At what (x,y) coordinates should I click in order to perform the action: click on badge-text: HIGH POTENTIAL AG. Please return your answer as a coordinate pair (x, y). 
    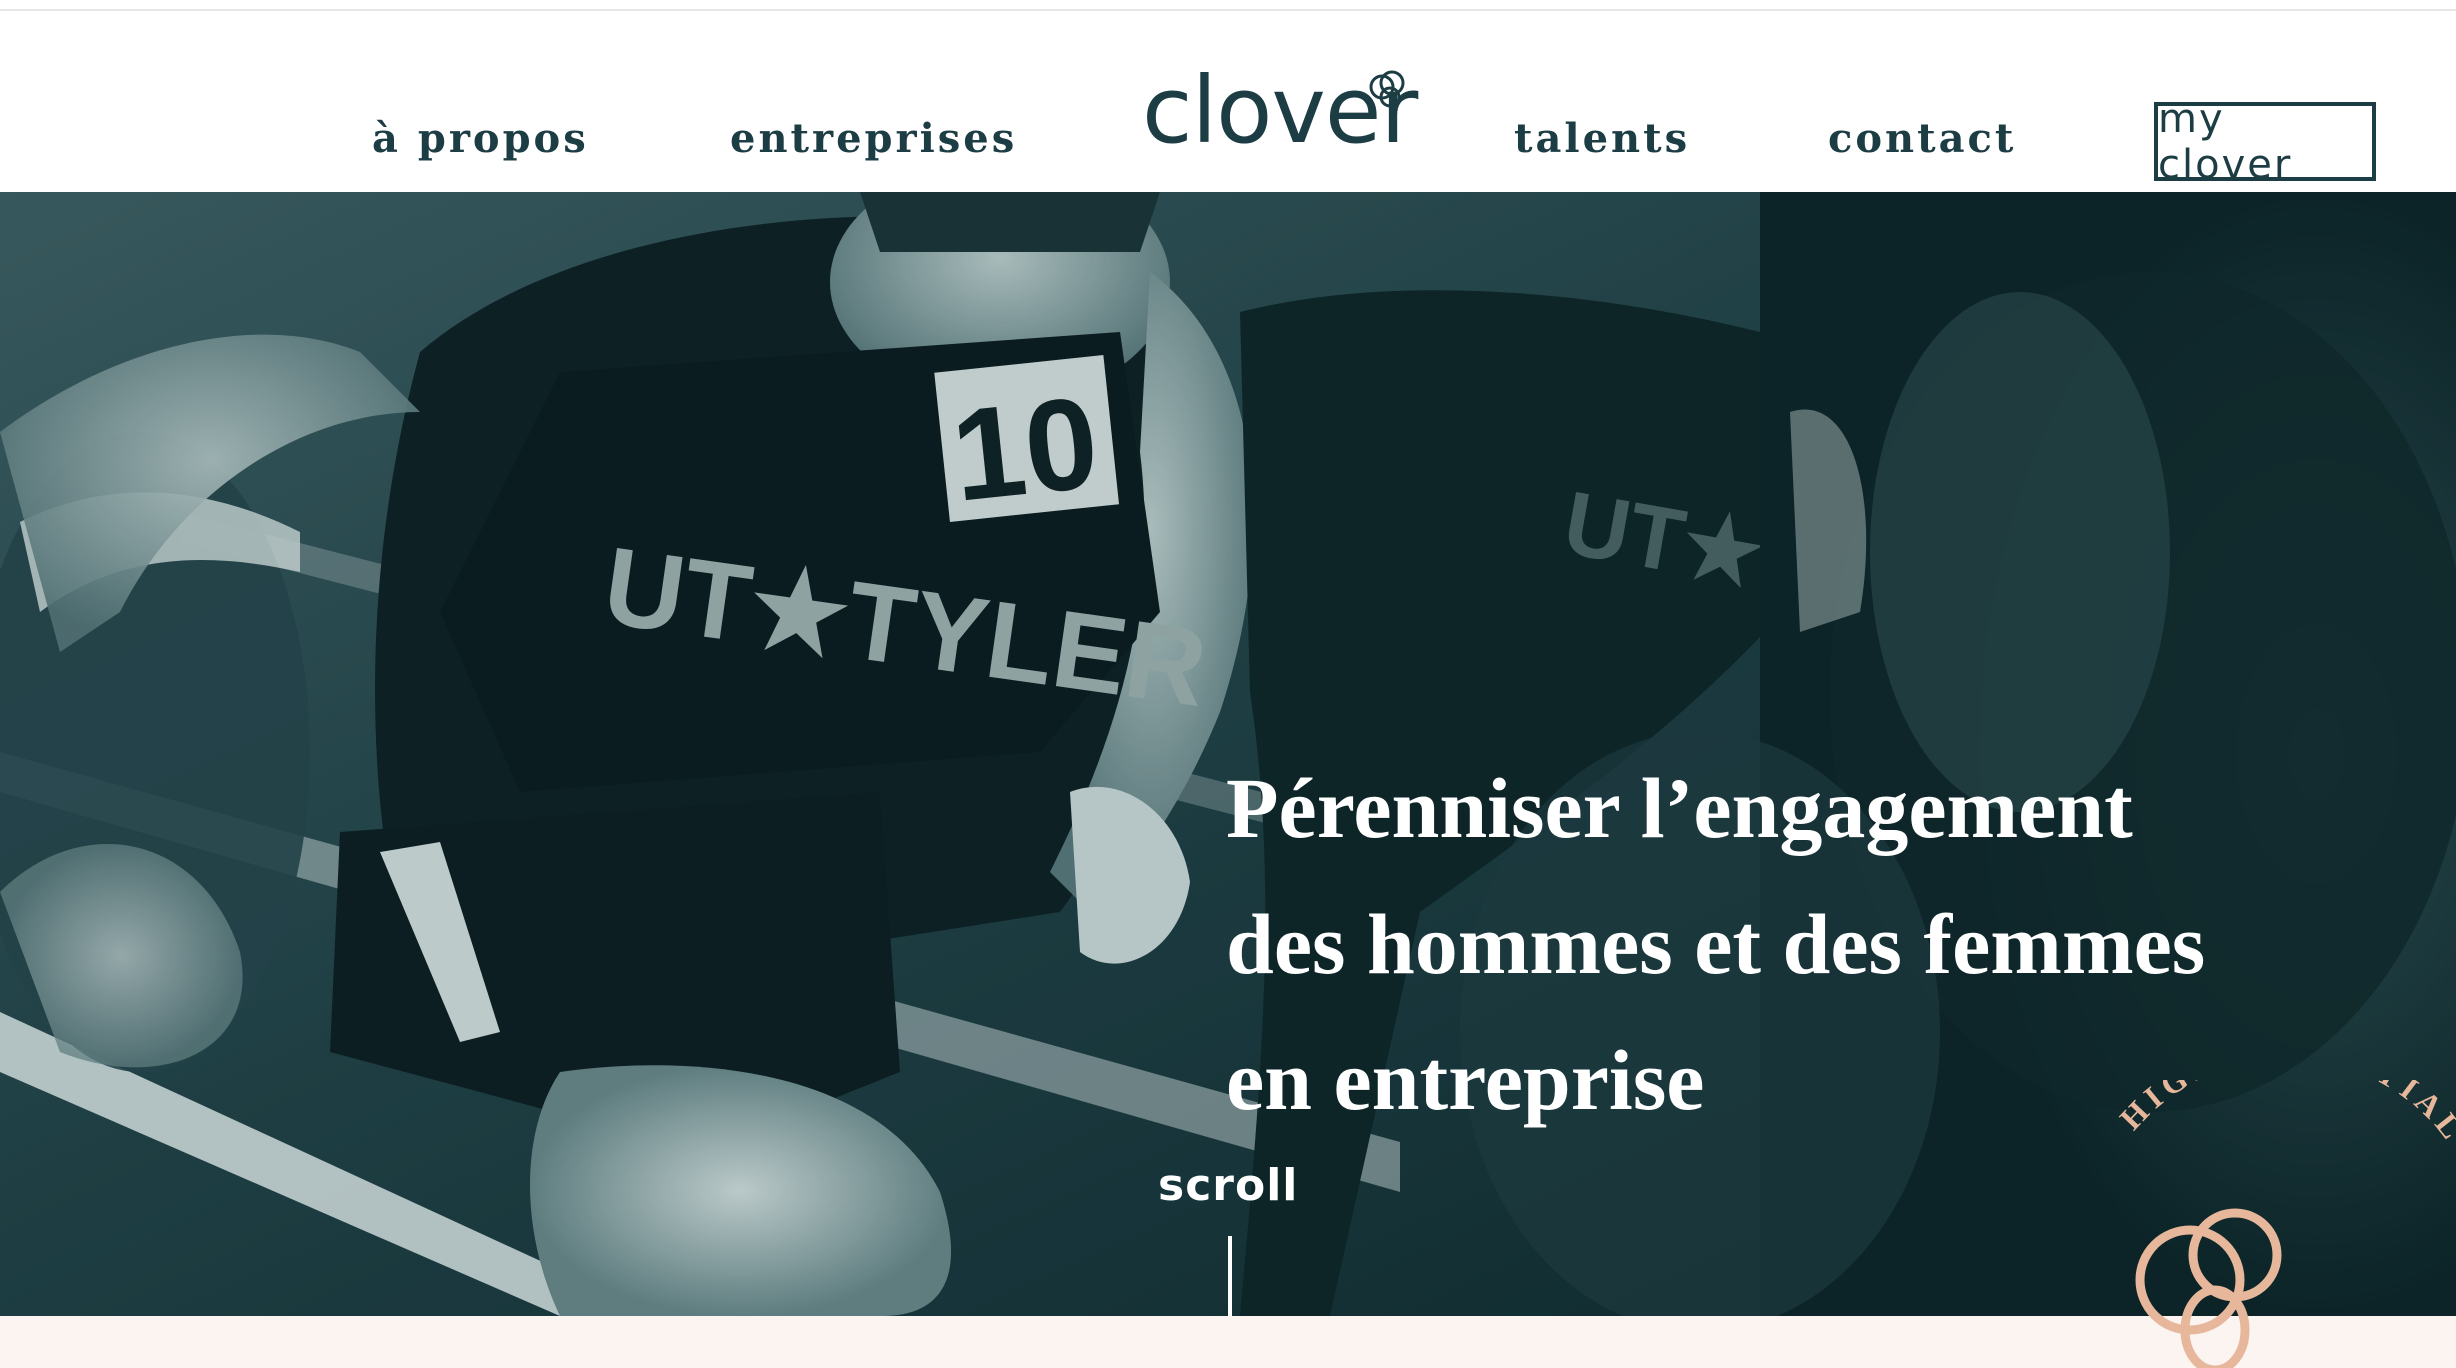
    Looking at the image, I should click on (2284, 1146).